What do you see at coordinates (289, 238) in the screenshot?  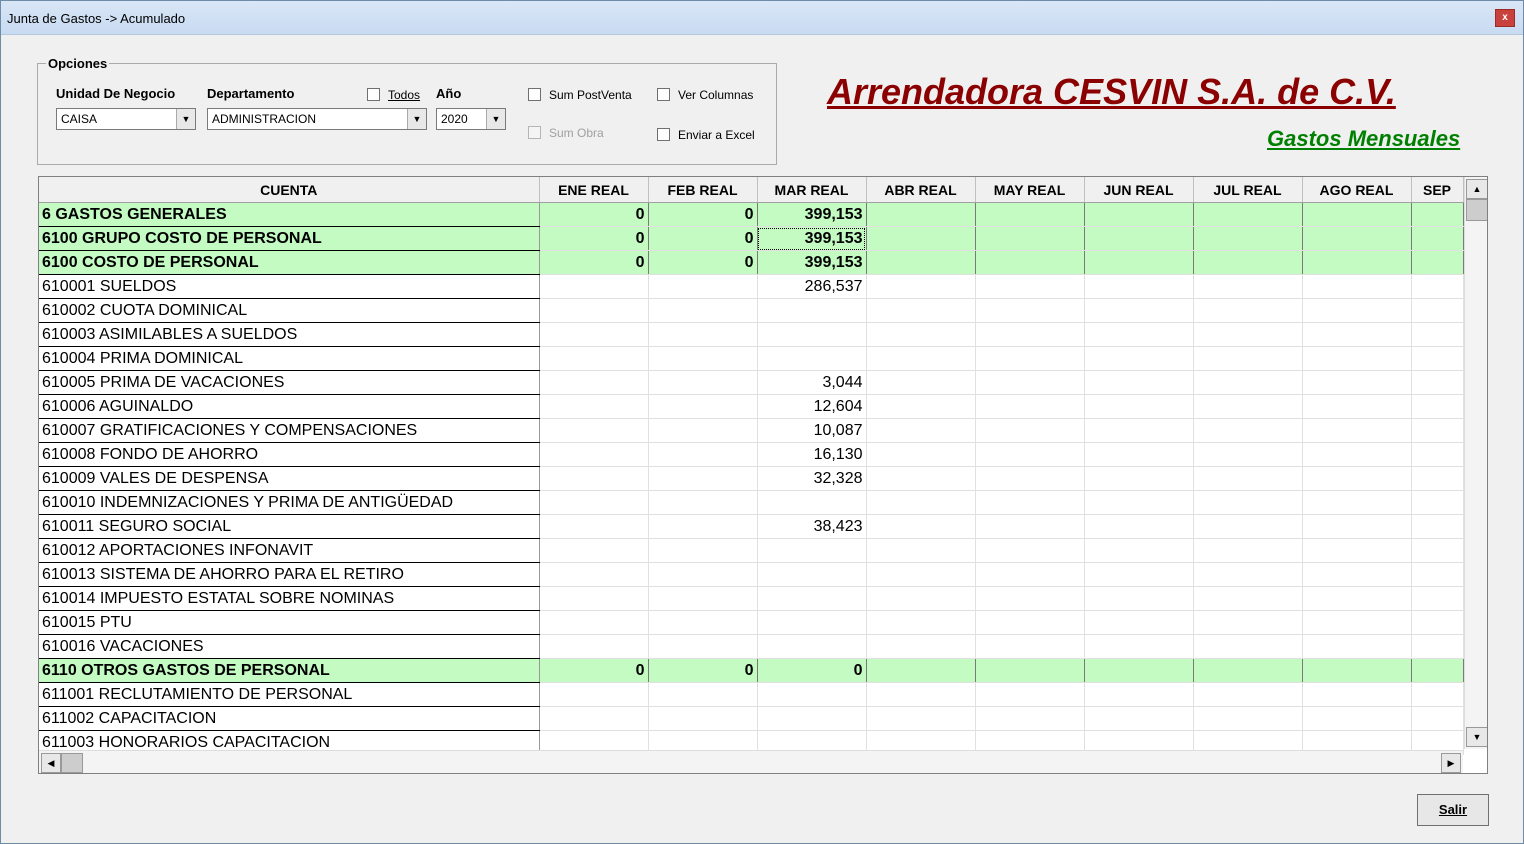 I see `account-cell: 6100 GRUPO COSTO DE PERSONAL` at bounding box center [289, 238].